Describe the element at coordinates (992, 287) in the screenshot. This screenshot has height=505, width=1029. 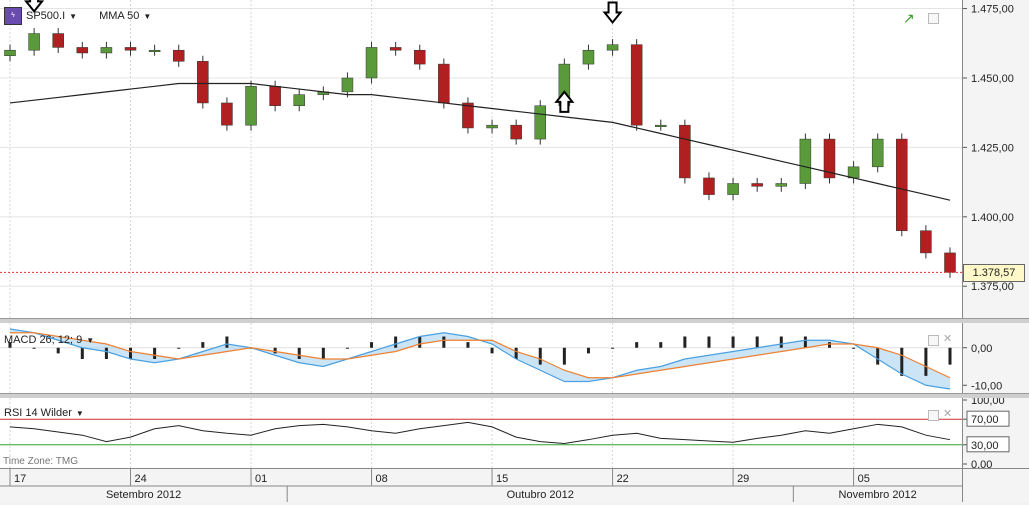
I see `price-tick-label: 1.375,00` at that location.